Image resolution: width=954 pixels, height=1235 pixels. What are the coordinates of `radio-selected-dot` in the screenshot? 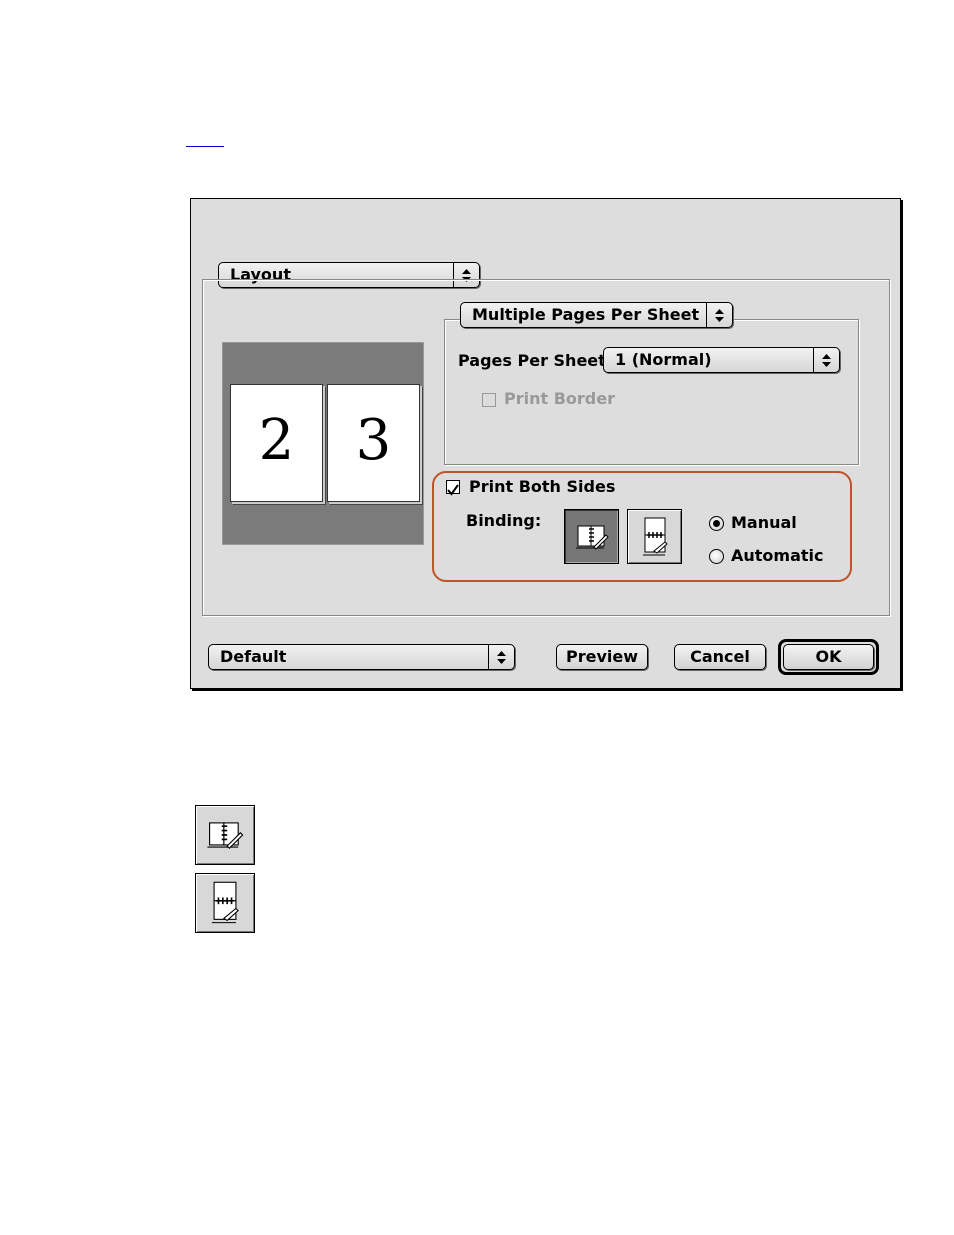 It's located at (716, 523).